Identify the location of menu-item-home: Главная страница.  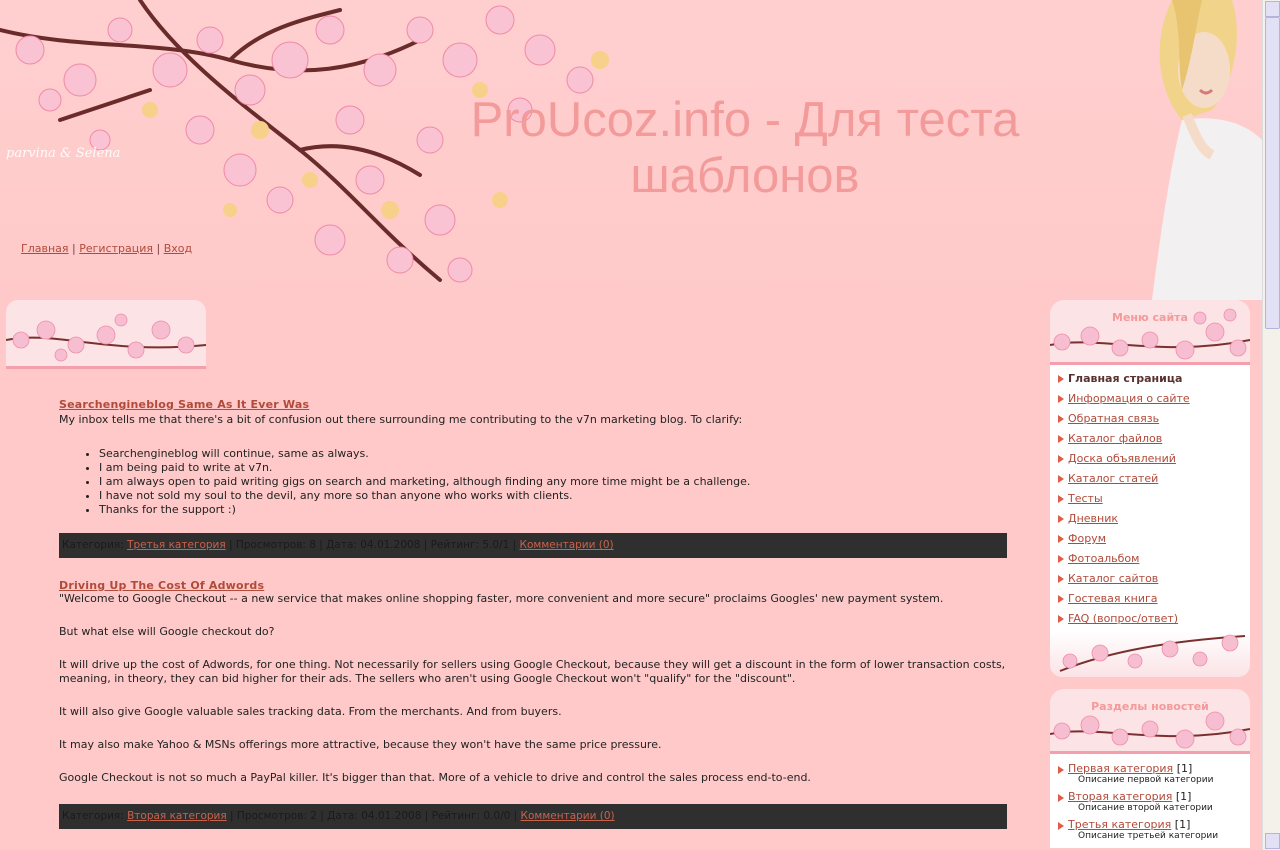
(1152, 379).